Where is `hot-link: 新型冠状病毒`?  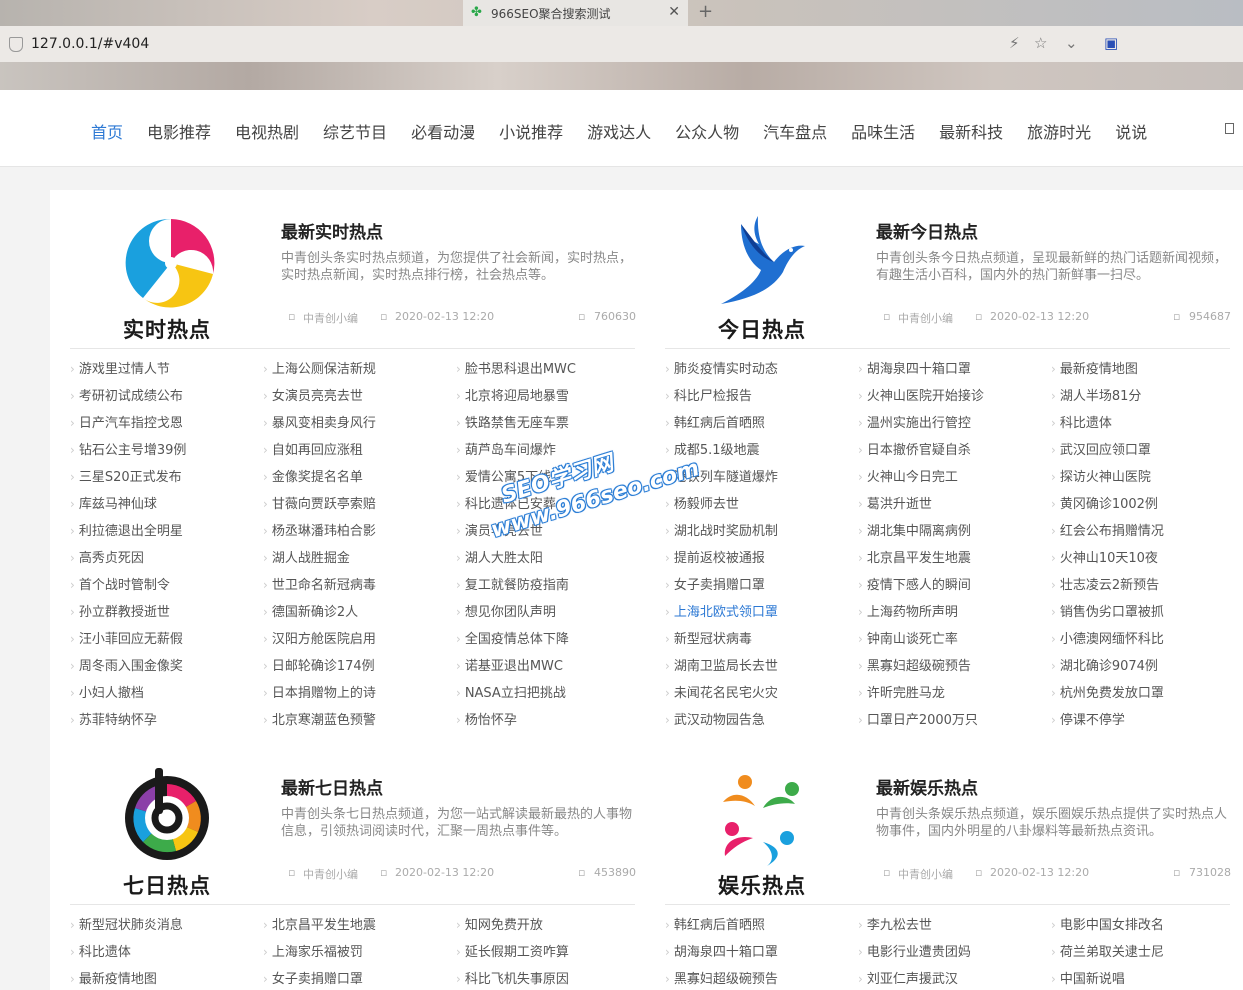 hot-link: 新型冠状病毒 is located at coordinates (708, 637).